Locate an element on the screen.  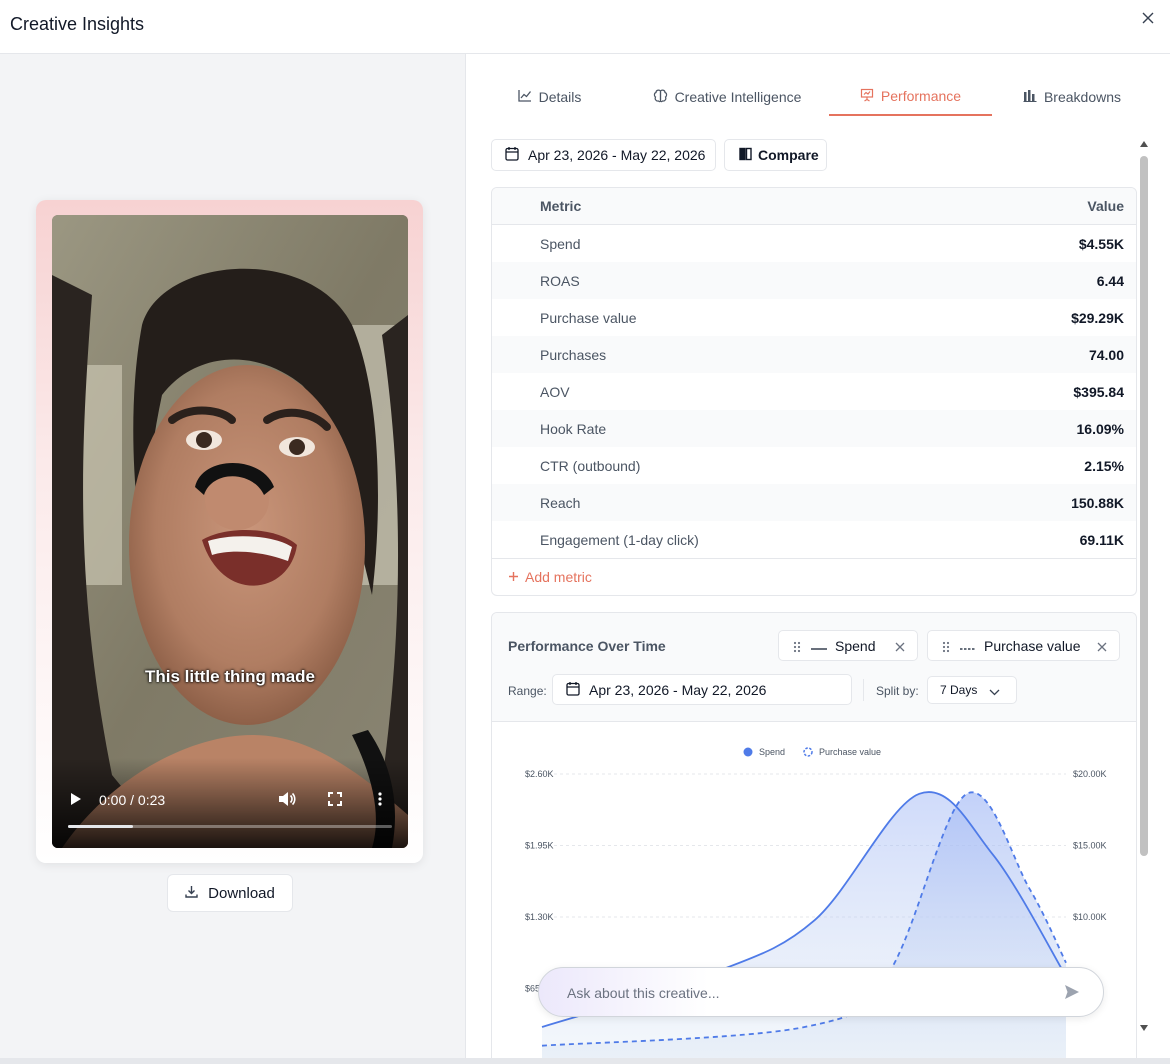
bar-chart-icon is located at coordinates (1030, 97).